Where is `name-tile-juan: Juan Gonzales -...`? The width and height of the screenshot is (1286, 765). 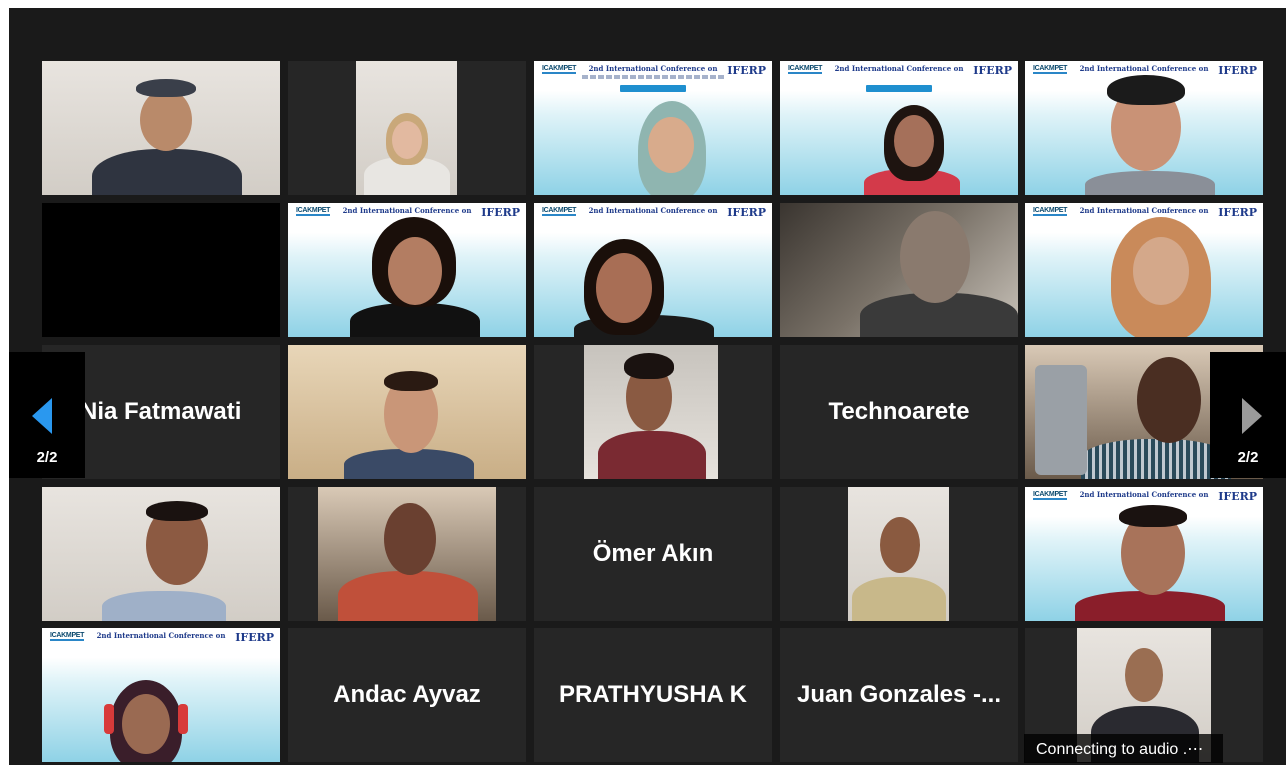
name-tile-juan: Juan Gonzales -... is located at coordinates (899, 695).